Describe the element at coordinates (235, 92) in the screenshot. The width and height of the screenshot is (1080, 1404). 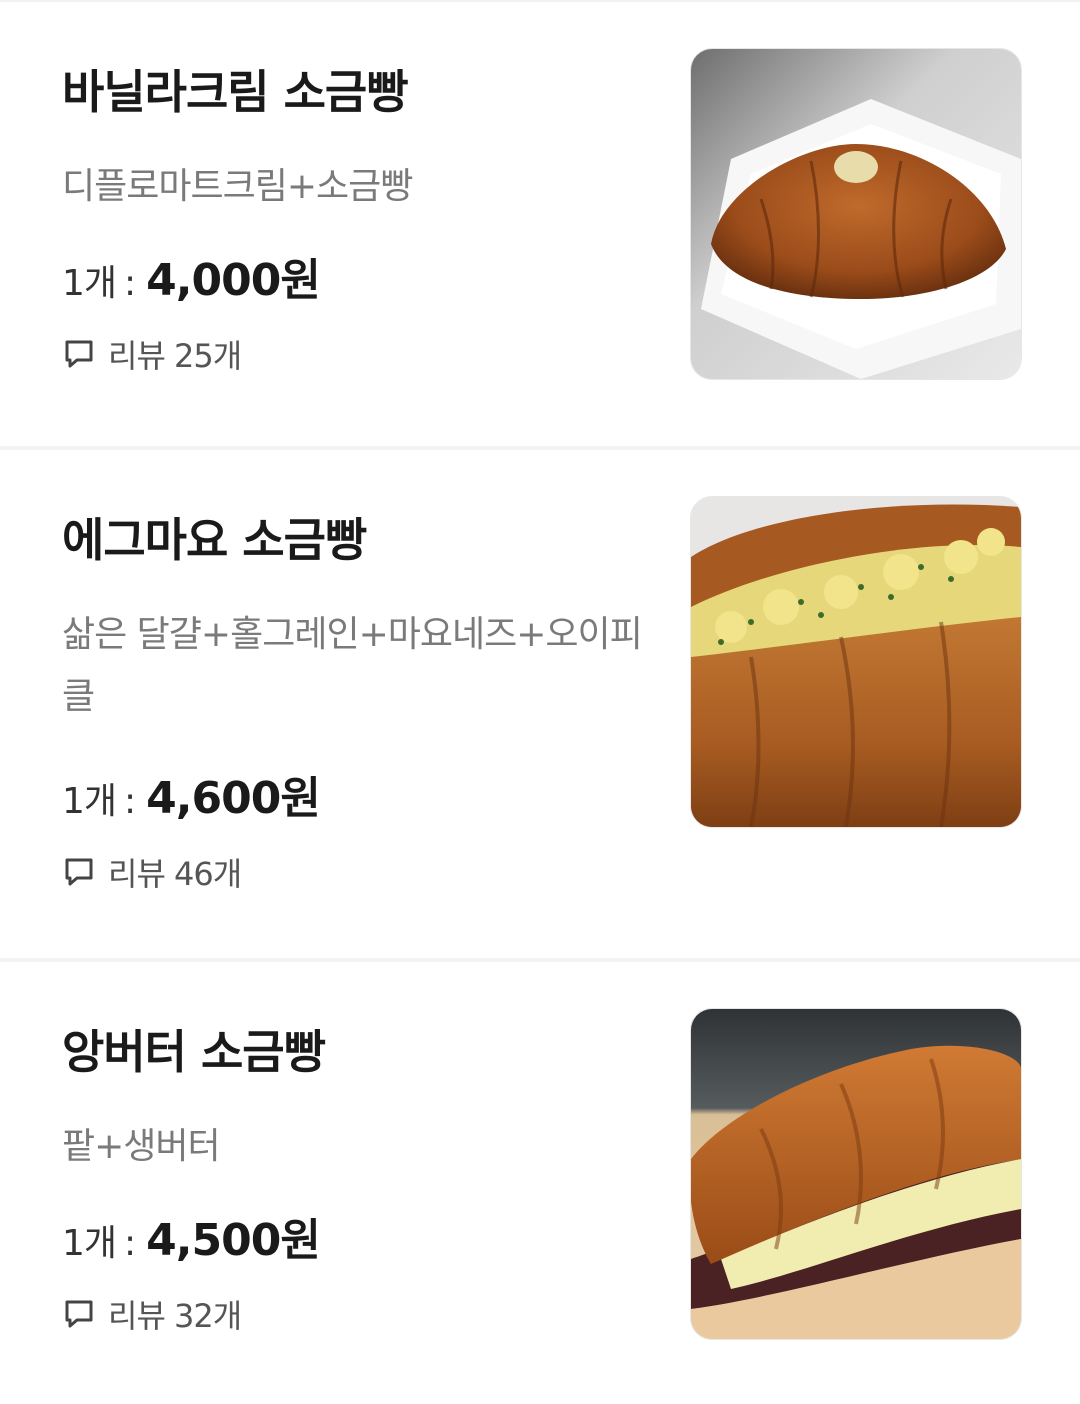
I see `menu-item-name: 바닐라크림 소금빵` at that location.